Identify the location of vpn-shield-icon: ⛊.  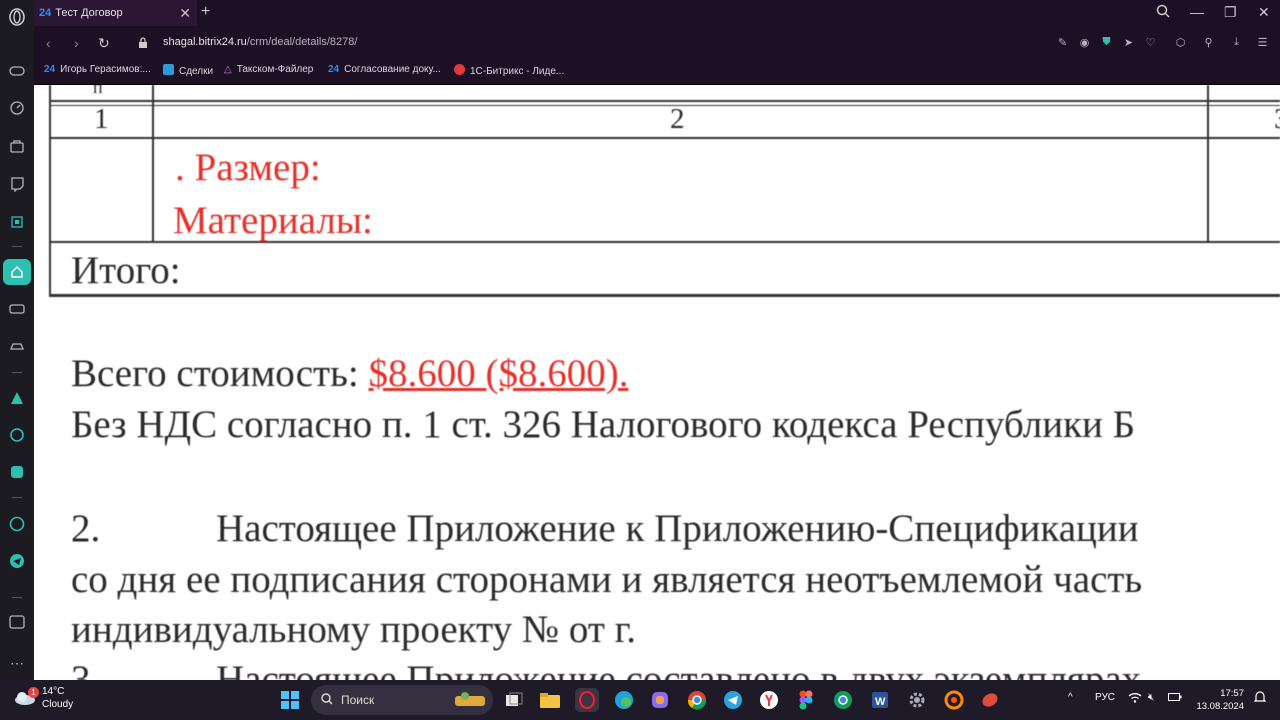
(1106, 42).